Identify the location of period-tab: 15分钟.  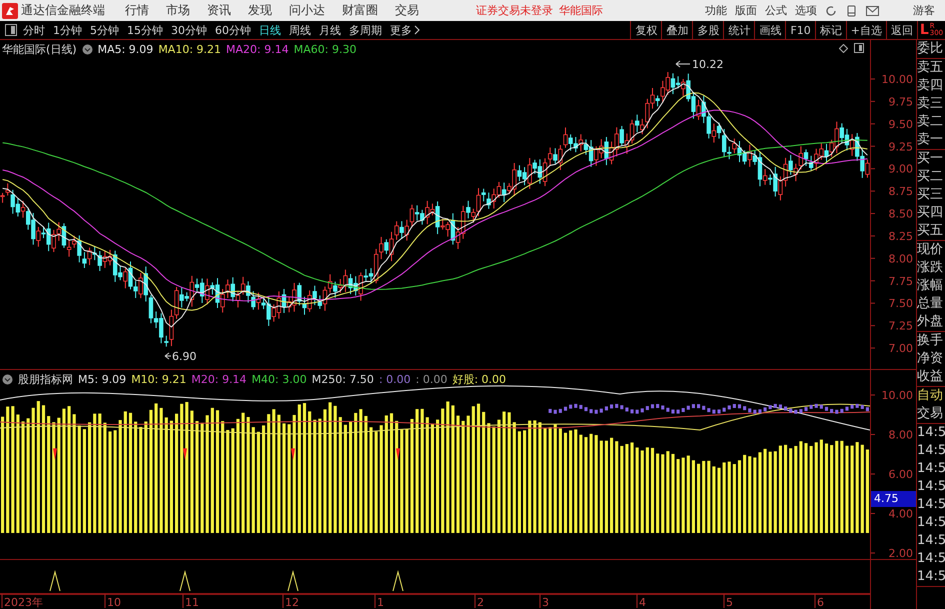
(145, 30).